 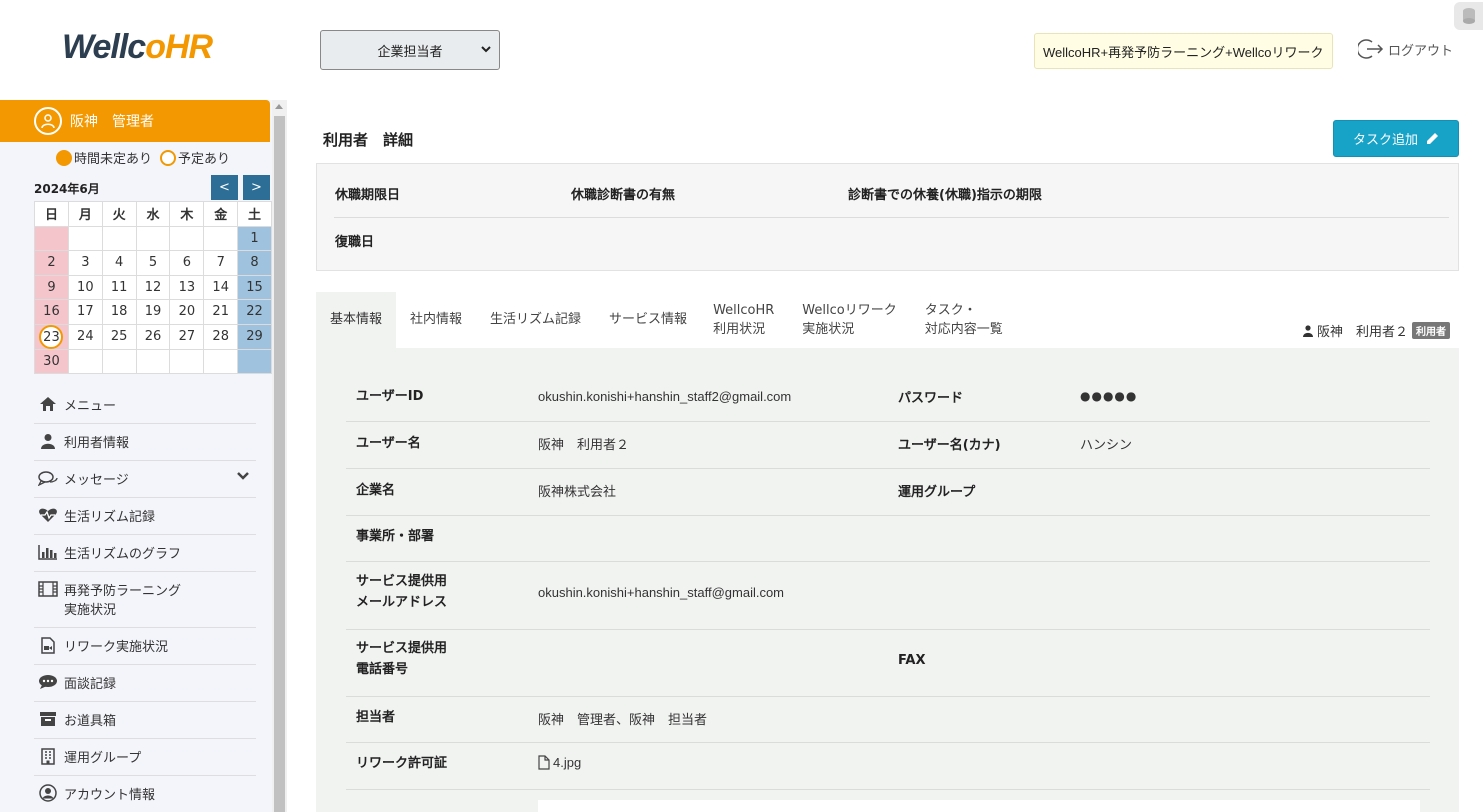 I want to click on info-row-company: 企業名 阪神株式会社 運用グループ, so click(x=888, y=492).